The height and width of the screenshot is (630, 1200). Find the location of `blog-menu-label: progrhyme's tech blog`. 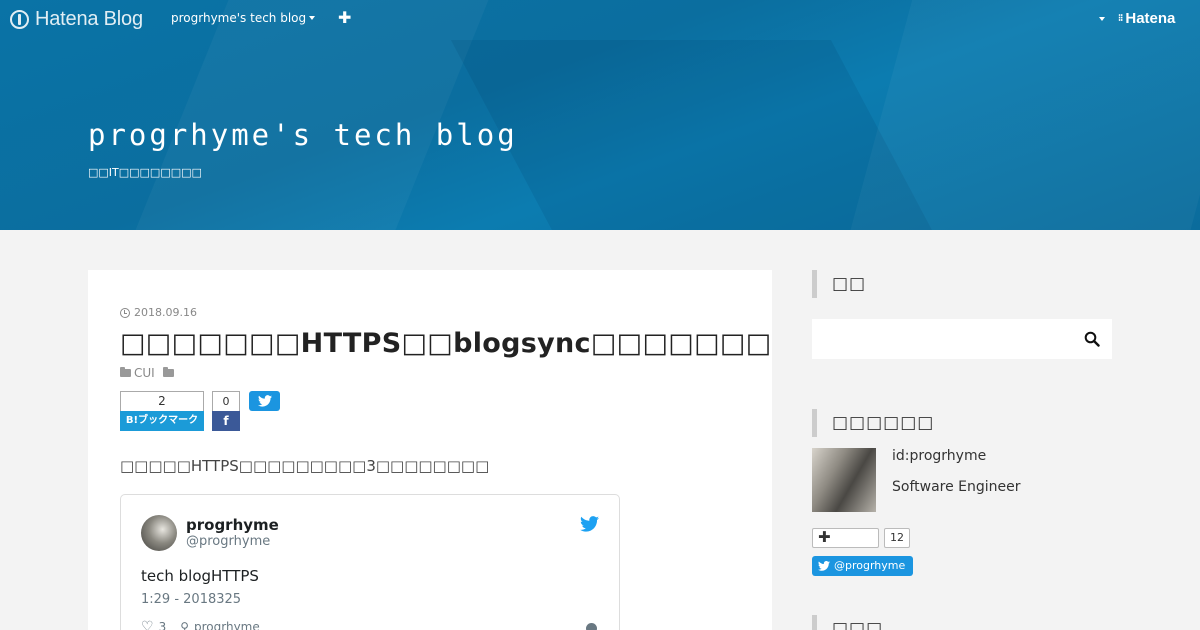

blog-menu-label: progrhyme's tech blog is located at coordinates (239, 18).